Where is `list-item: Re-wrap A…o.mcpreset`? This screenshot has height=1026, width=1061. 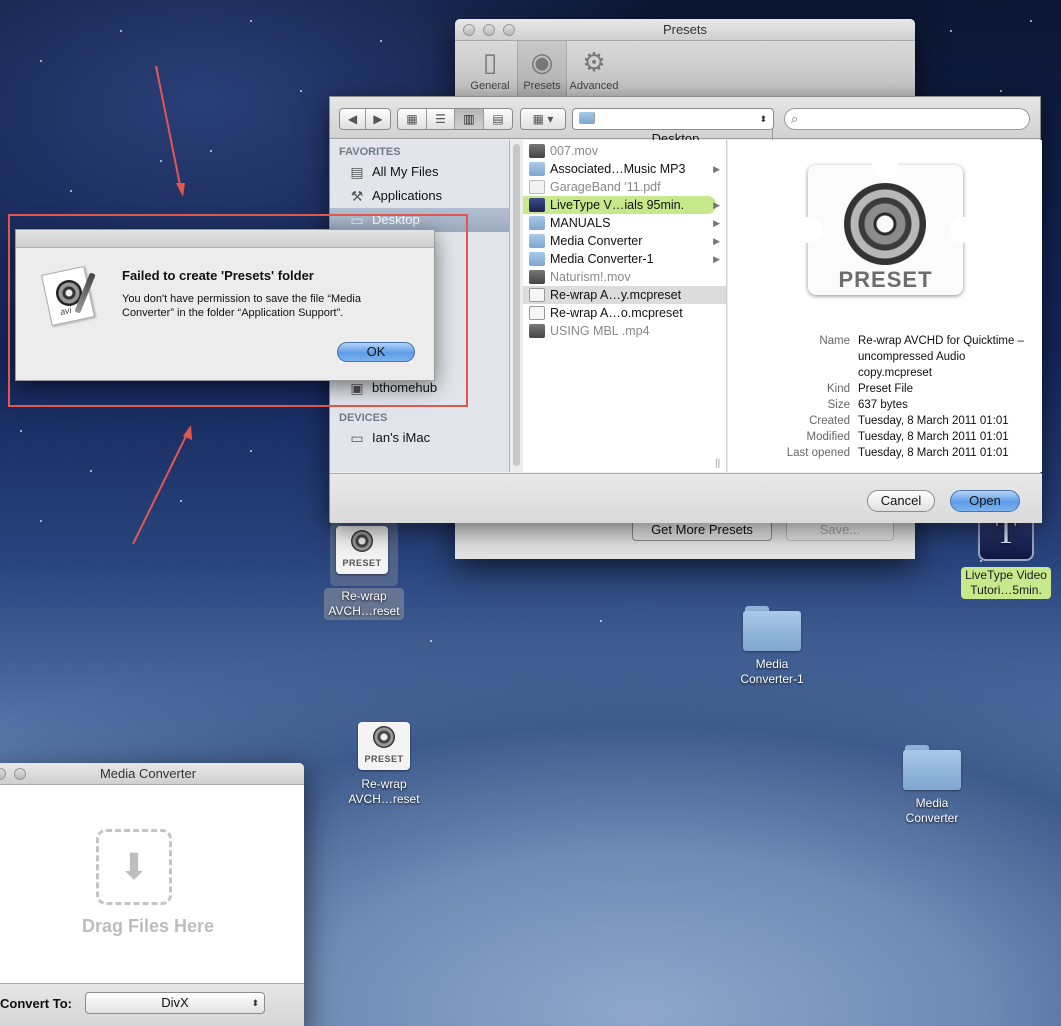 list-item: Re-wrap A…o.mcpreset is located at coordinates (624, 313).